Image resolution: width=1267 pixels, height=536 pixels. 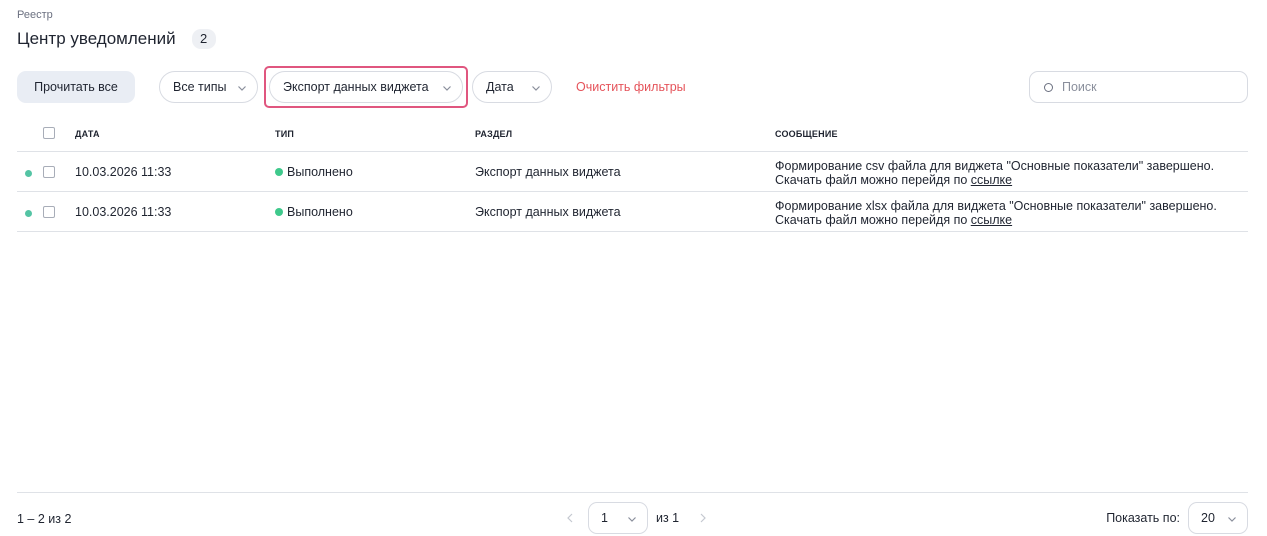 I want to click on search-box, so click(x=1138, y=87).